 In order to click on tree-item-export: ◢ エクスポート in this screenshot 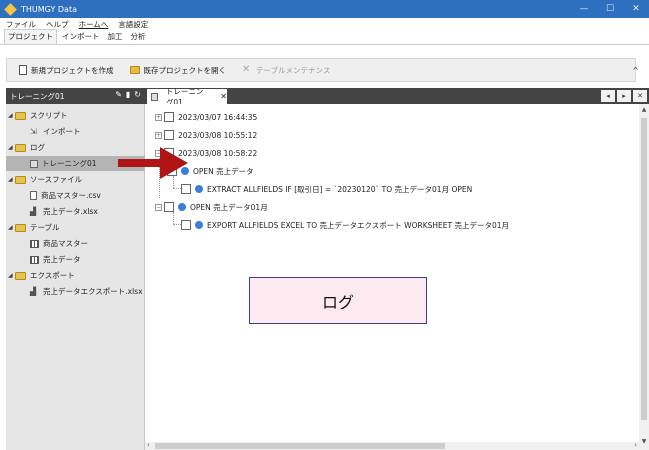, I will do `click(41, 275)`.